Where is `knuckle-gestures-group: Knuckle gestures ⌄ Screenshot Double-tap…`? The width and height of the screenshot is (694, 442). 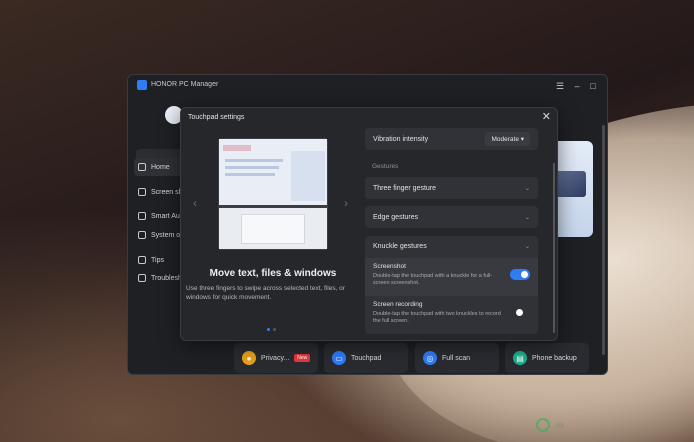 knuckle-gestures-group: Knuckle gestures ⌄ Screenshot Double-tap… is located at coordinates (451, 285).